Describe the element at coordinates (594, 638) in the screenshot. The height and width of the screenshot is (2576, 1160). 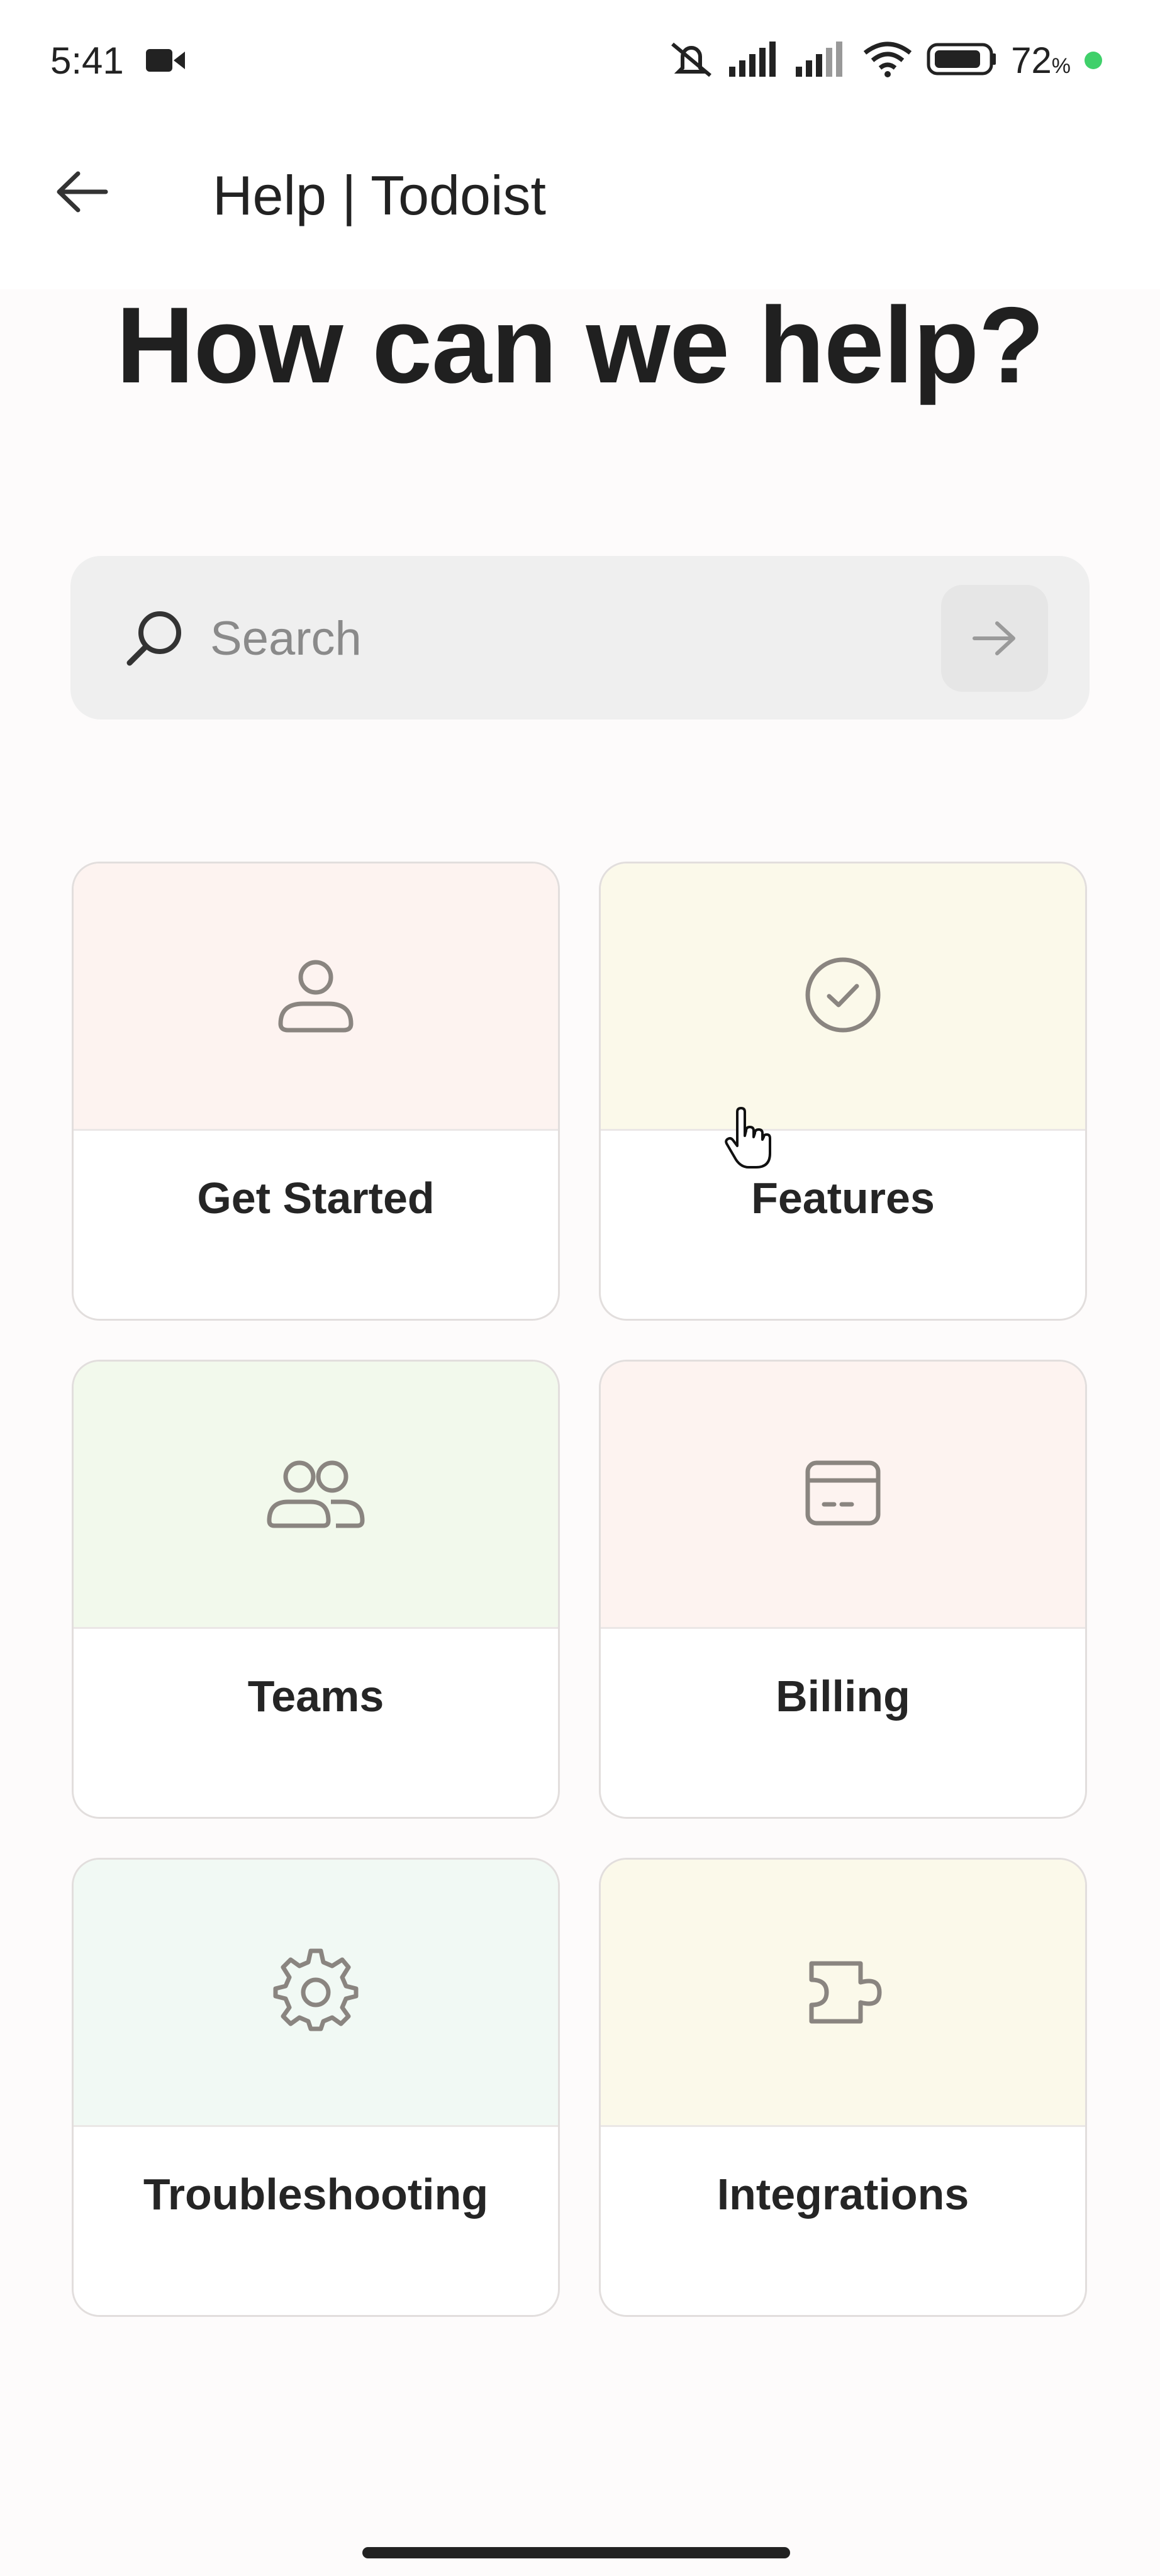
I see `search-input` at that location.